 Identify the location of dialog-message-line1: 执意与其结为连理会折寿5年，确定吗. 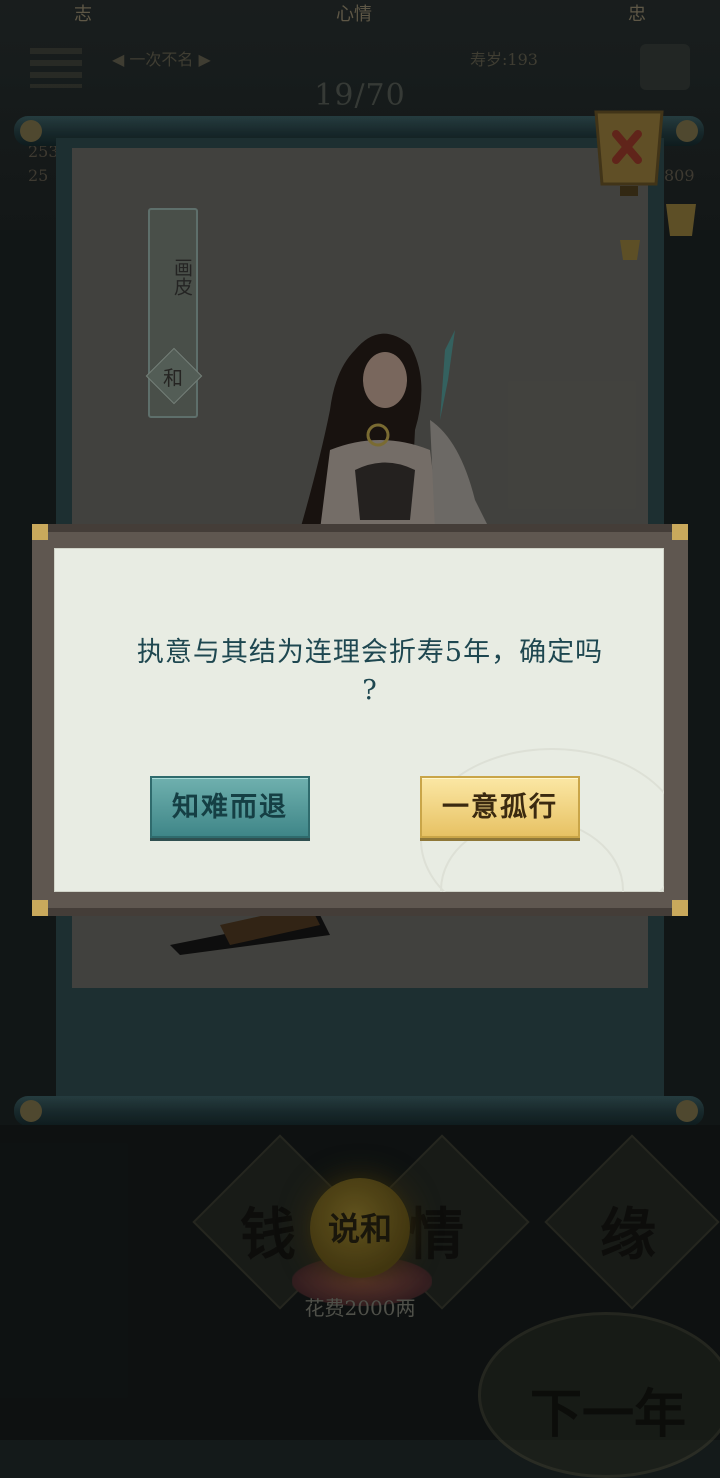
(370, 652).